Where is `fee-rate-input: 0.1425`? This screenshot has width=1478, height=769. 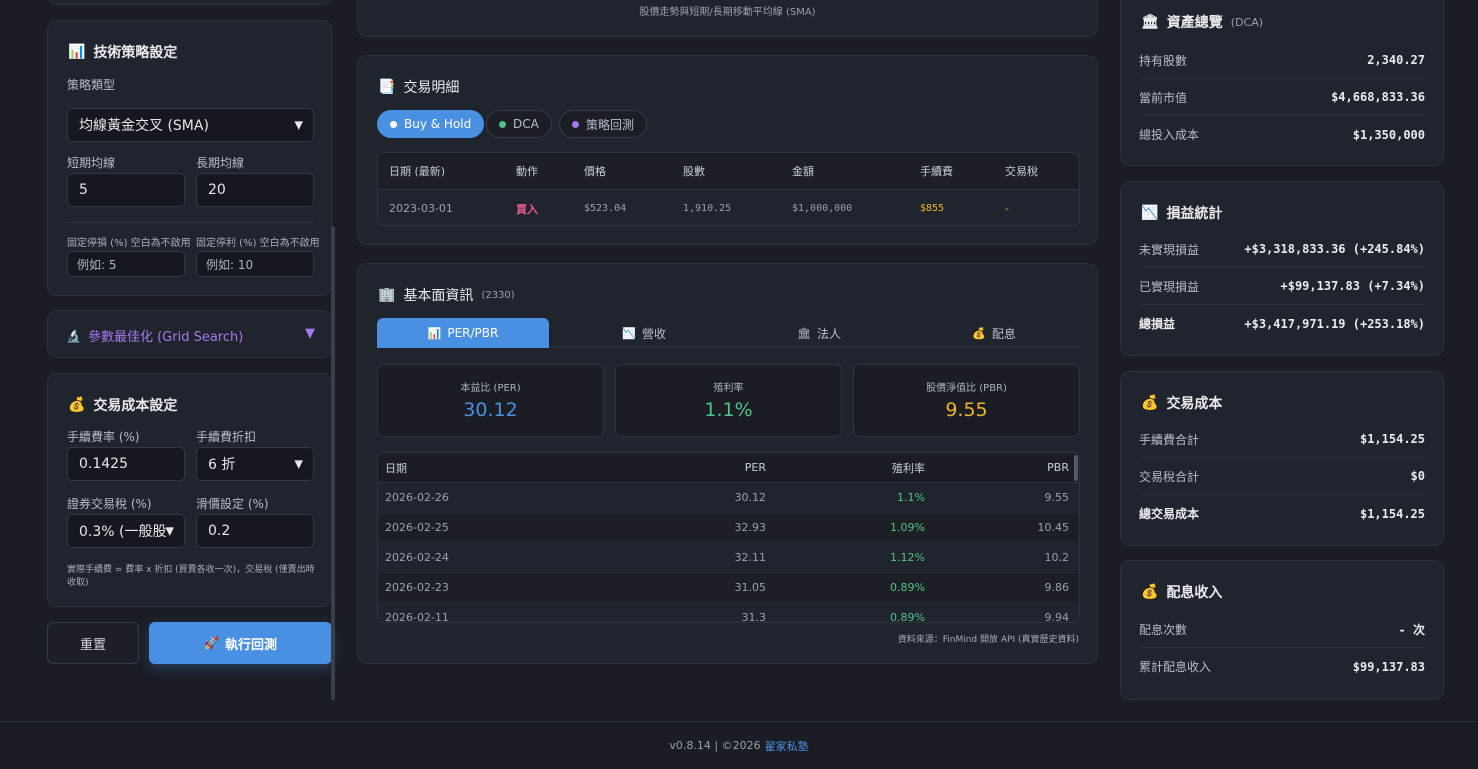 fee-rate-input: 0.1425 is located at coordinates (126, 464).